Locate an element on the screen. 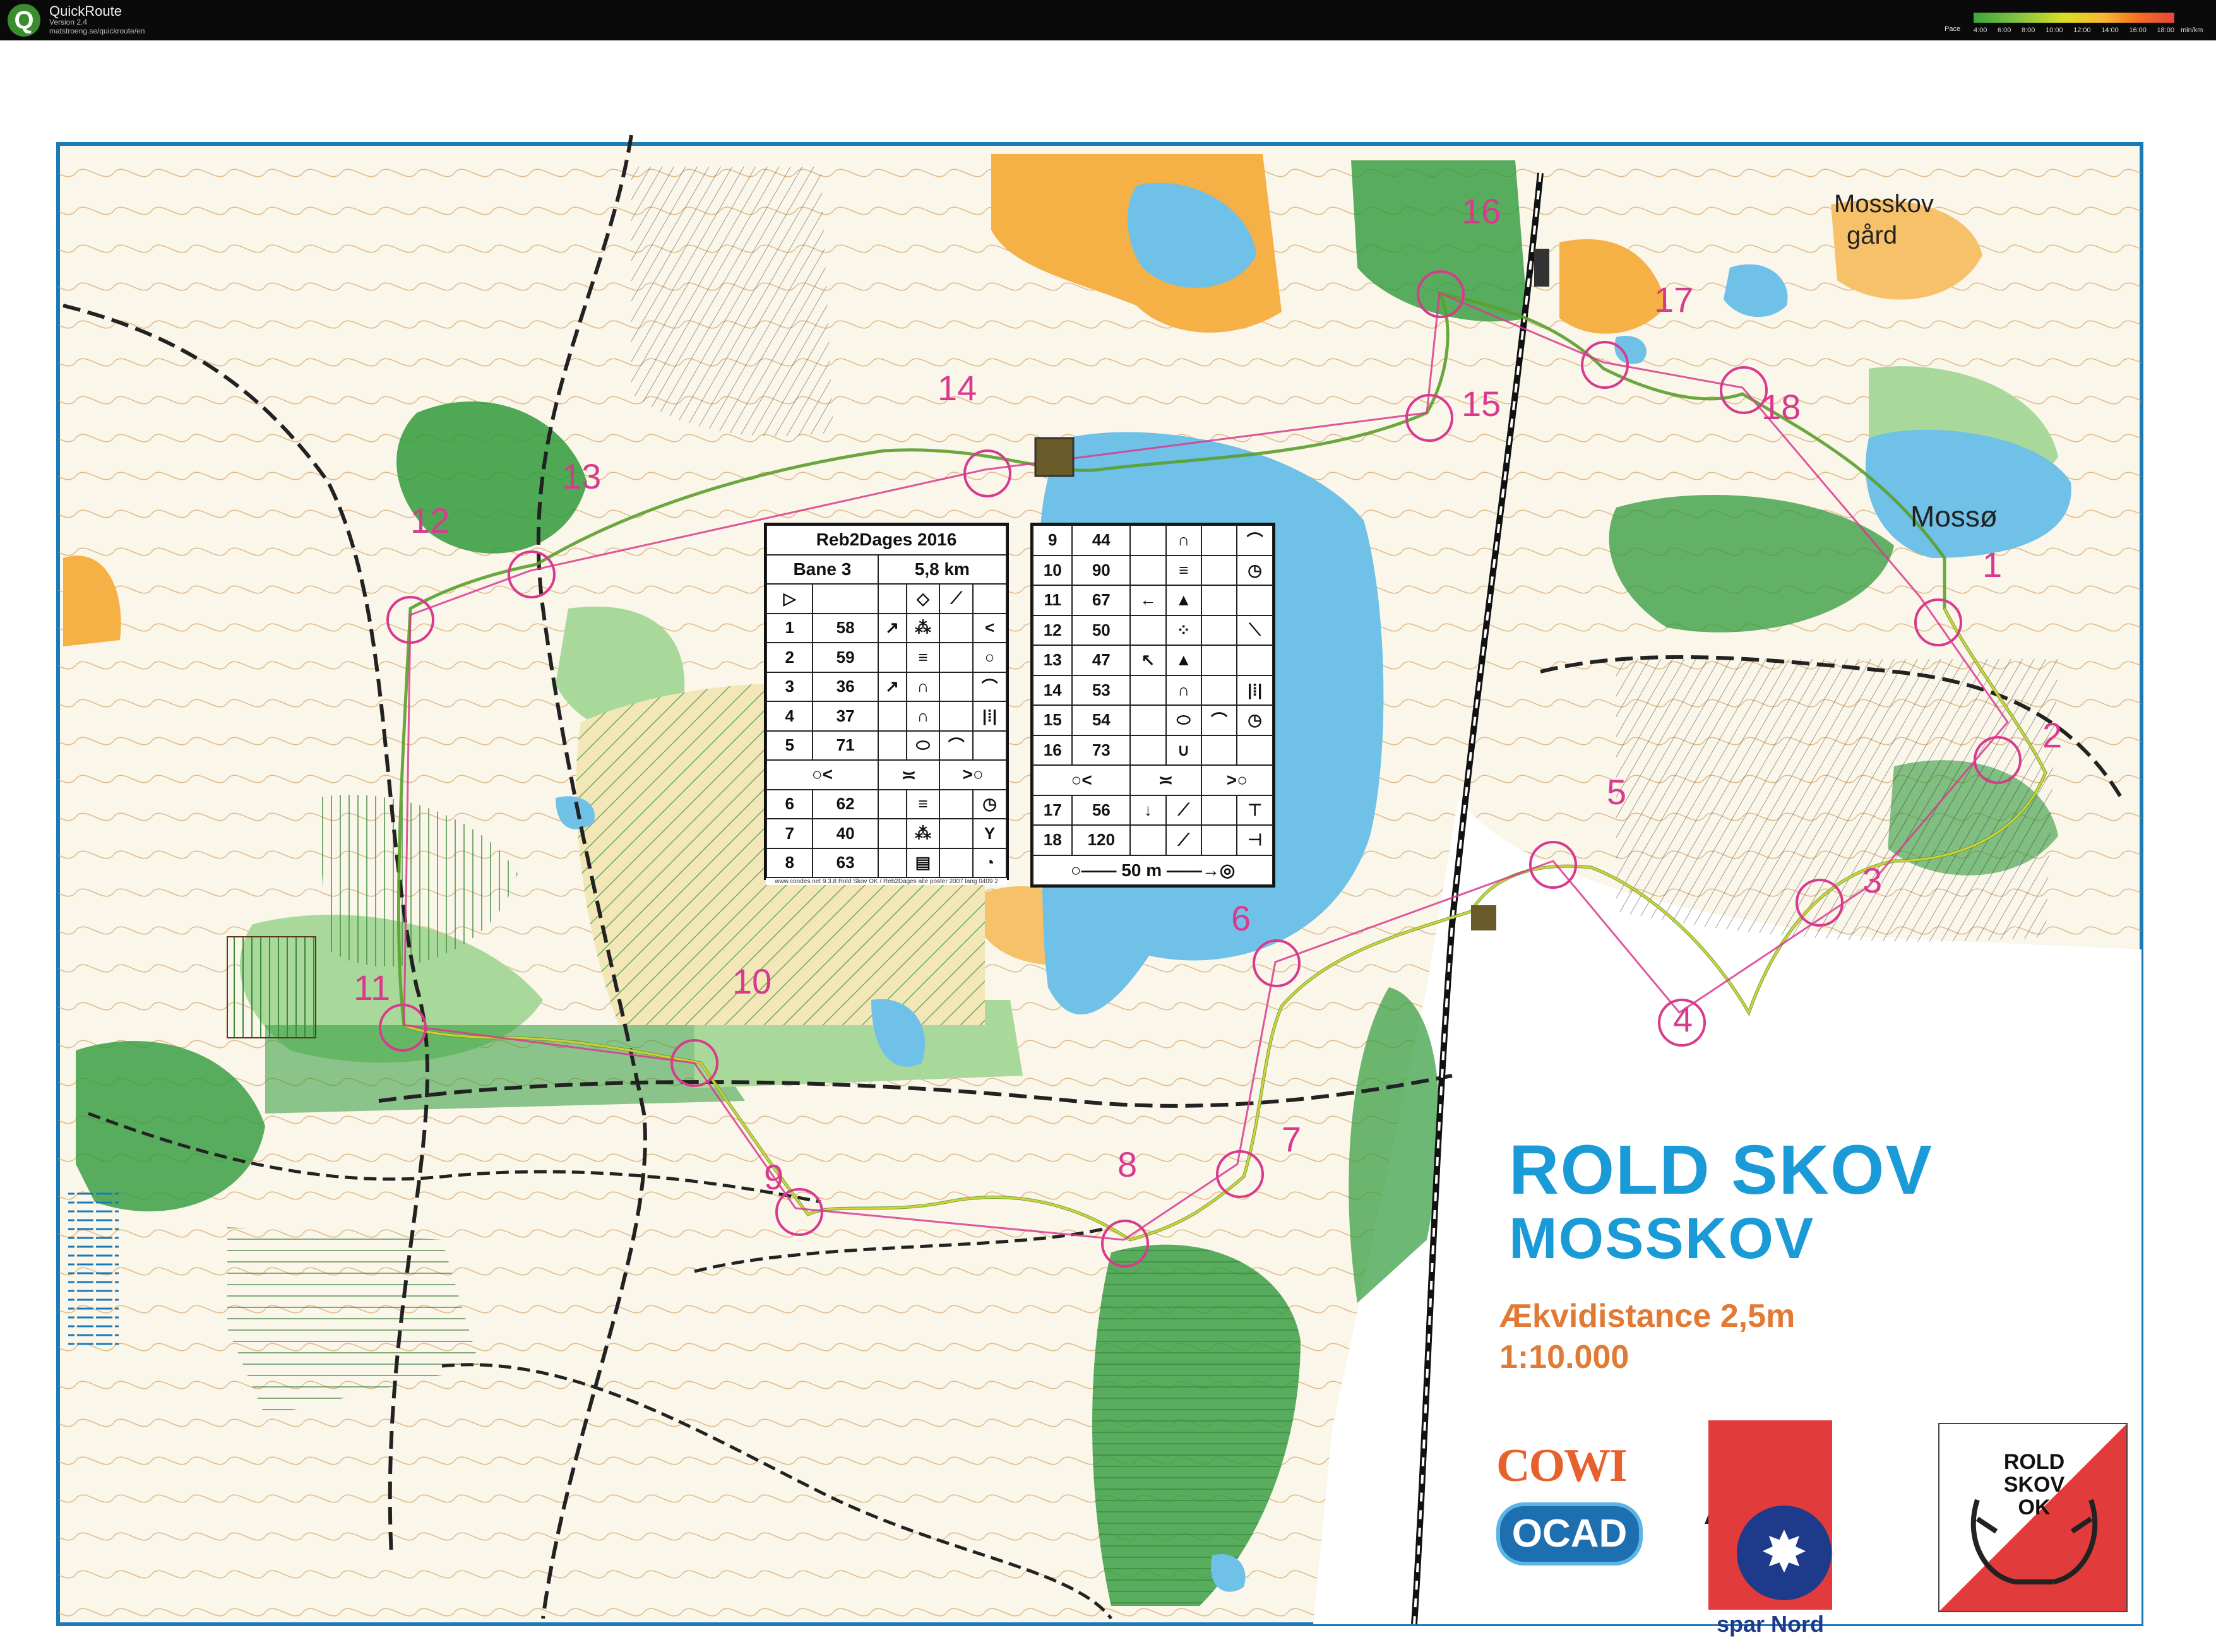  cd-control-no: 15 is located at coordinates (1052, 720).